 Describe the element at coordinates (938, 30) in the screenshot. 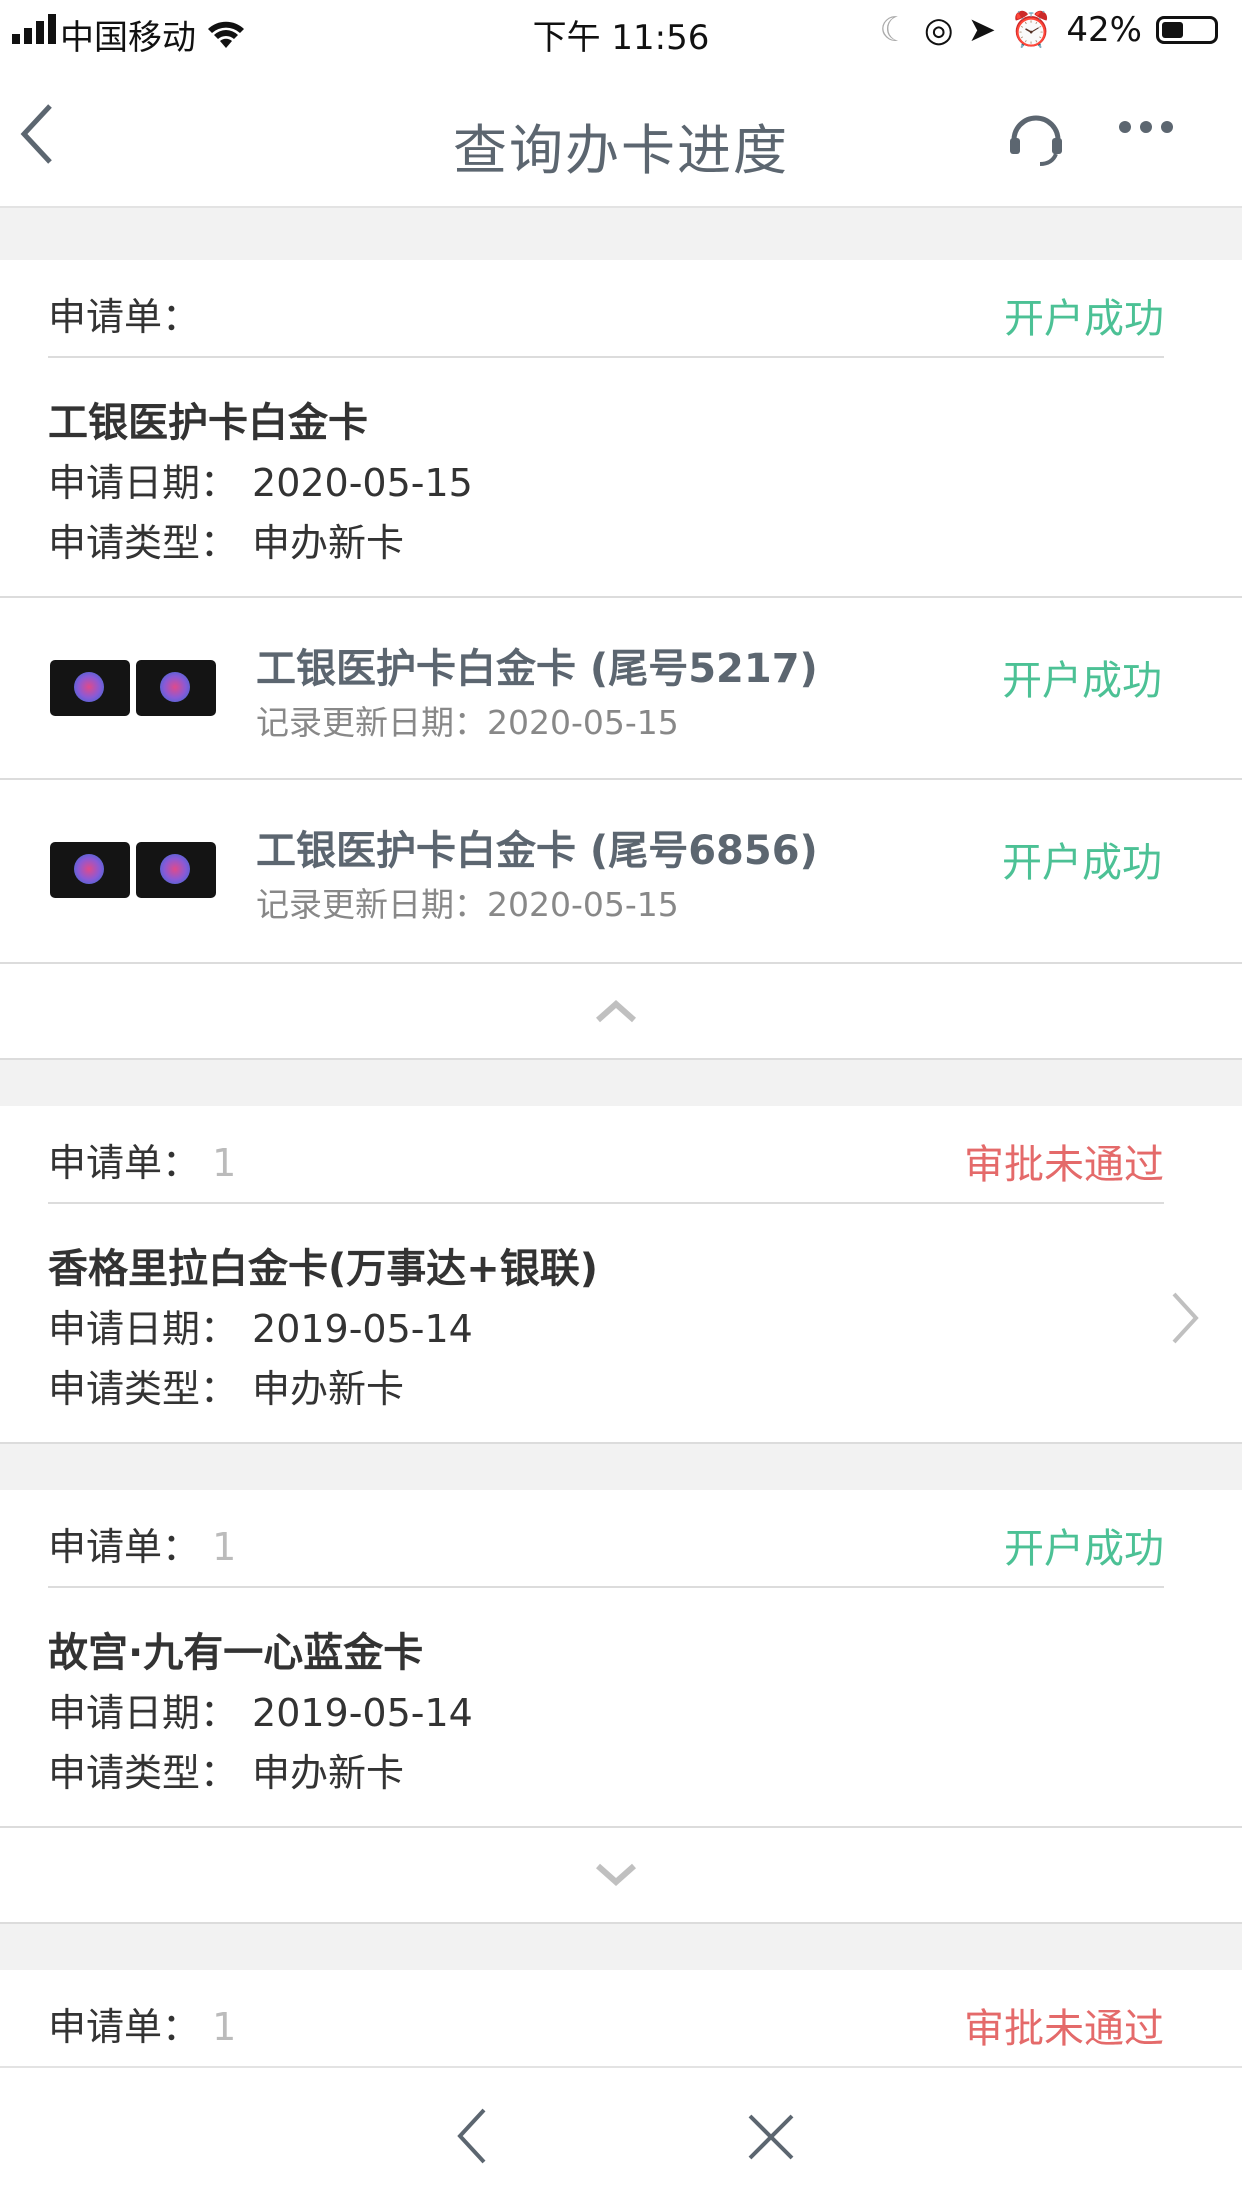

I see `rotation-lock-icon: ◎` at that location.